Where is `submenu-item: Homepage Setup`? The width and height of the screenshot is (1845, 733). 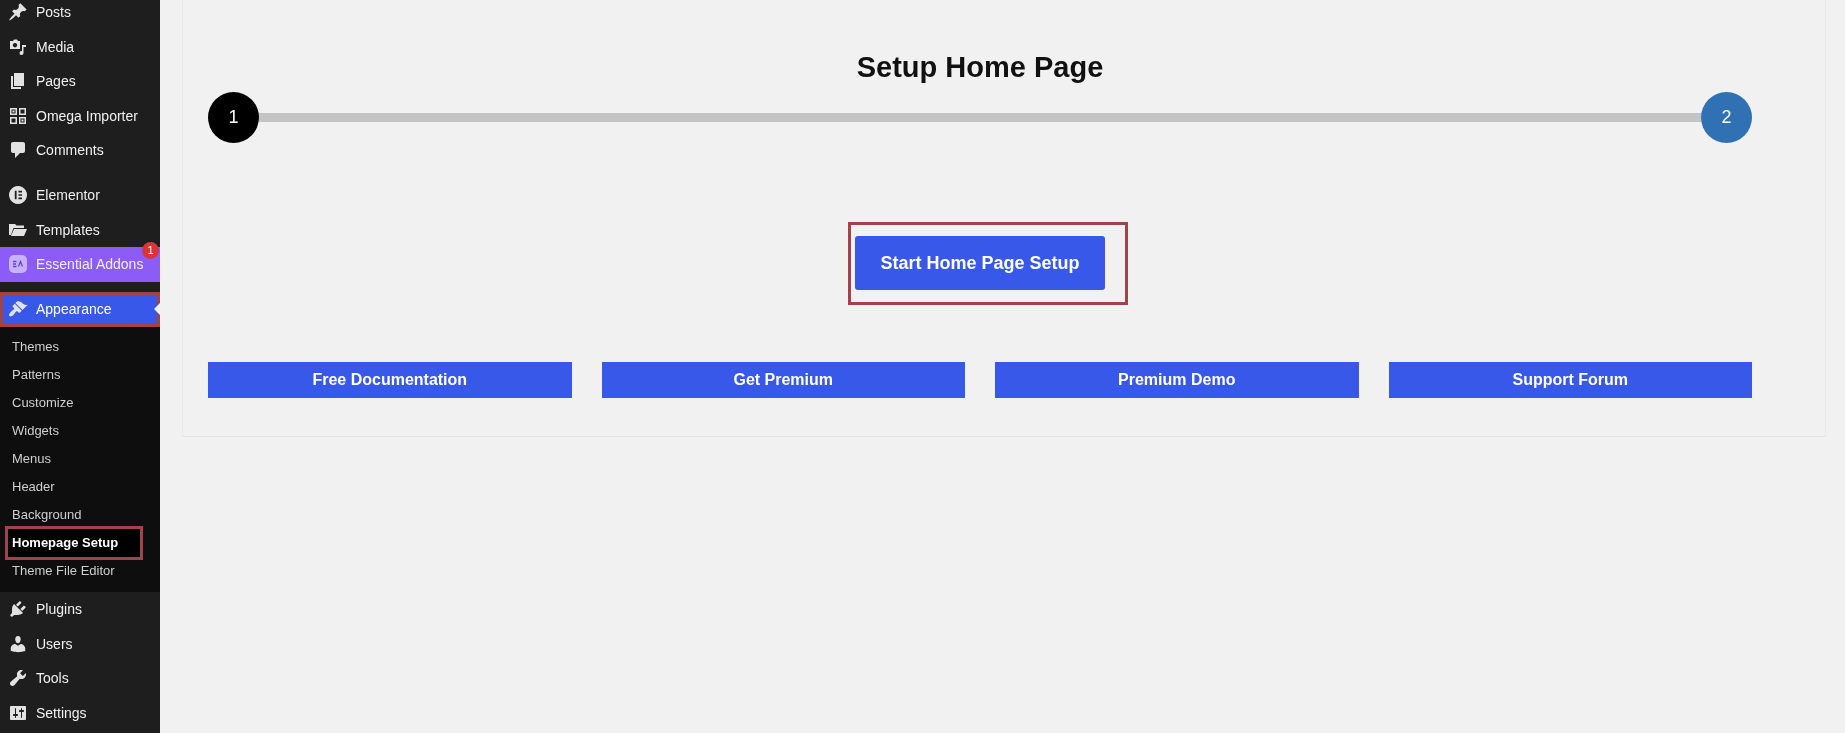 submenu-item: Homepage Setup is located at coordinates (74, 543).